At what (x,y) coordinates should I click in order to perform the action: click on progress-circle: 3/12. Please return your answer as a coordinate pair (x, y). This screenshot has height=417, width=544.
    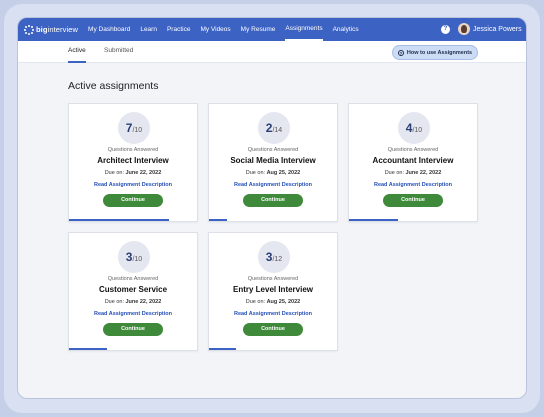
    Looking at the image, I should click on (274, 257).